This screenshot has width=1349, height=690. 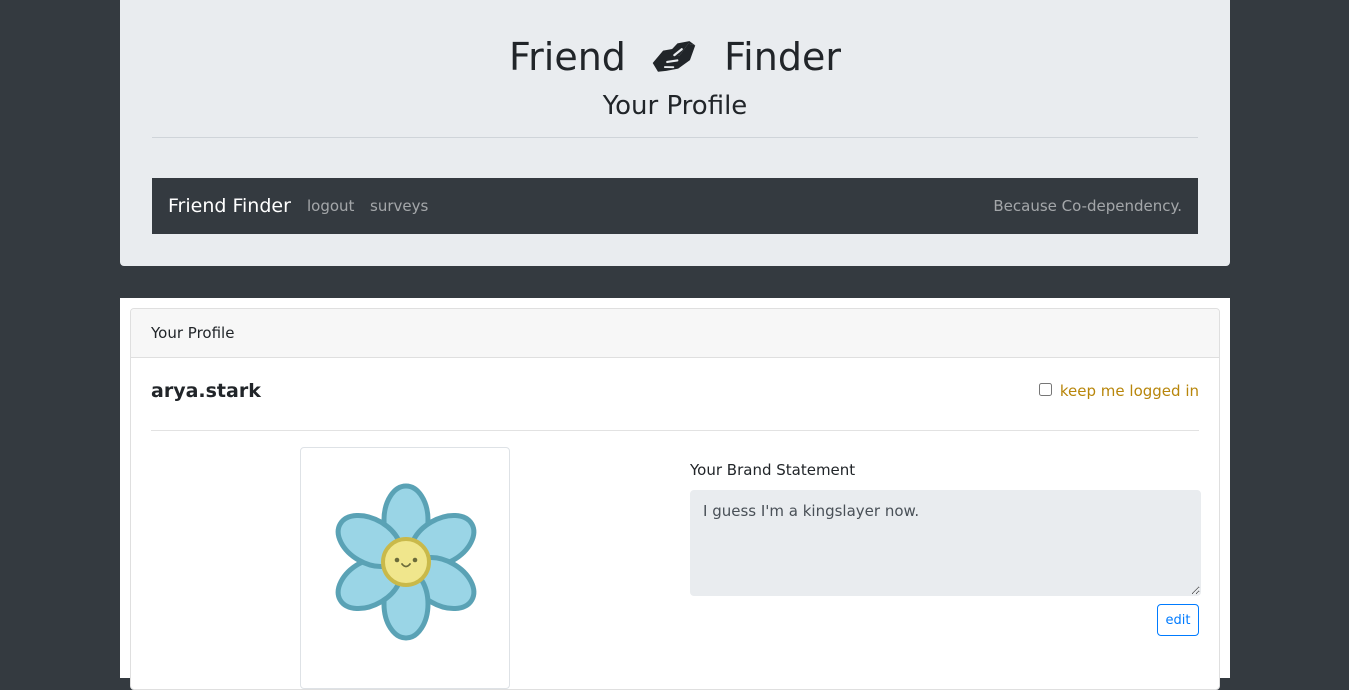 What do you see at coordinates (773, 470) in the screenshot?
I see `brand-statement-label: Your Brand Statement` at bounding box center [773, 470].